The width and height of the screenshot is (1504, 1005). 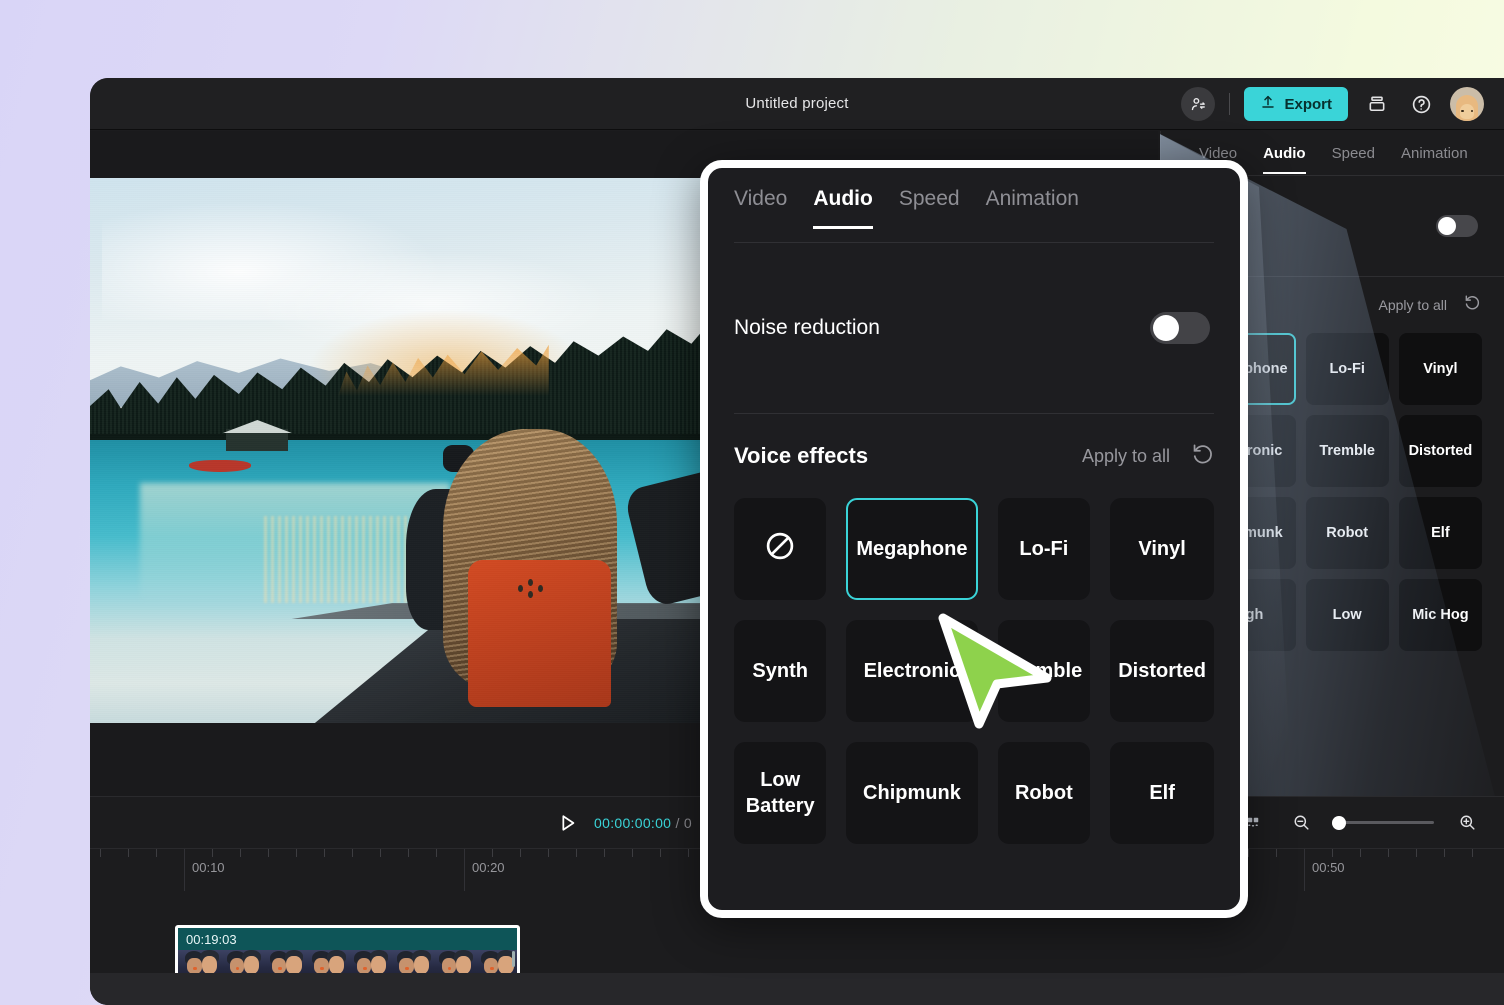 I want to click on tab-speed: Speed, so click(x=1353, y=153).